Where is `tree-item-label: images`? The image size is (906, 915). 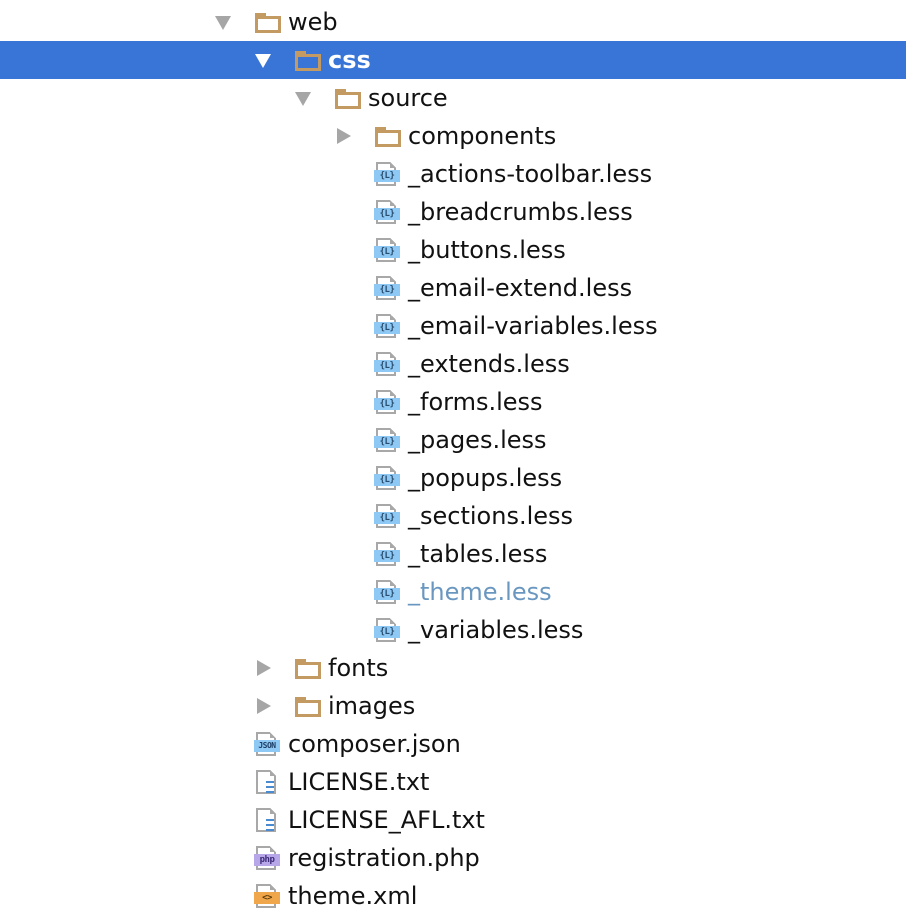 tree-item-label: images is located at coordinates (372, 706).